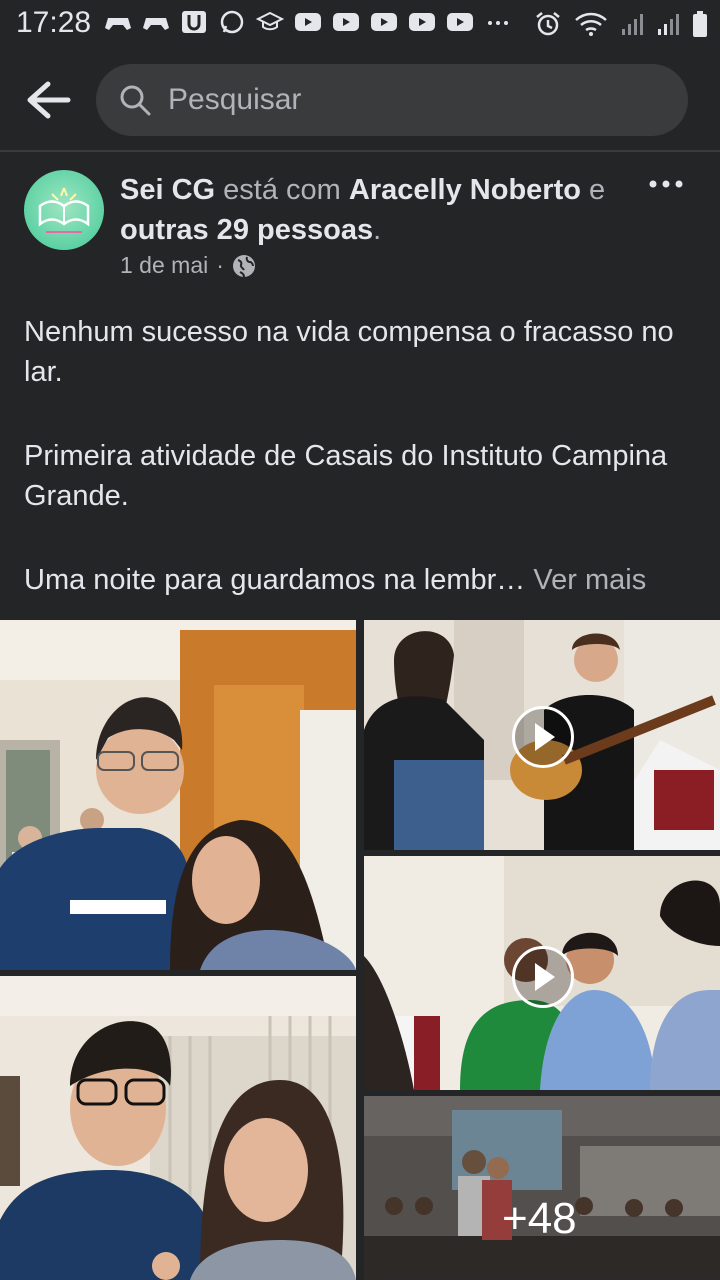 The image size is (720, 1280). What do you see at coordinates (539, 1218) in the screenshot?
I see `more-photos-count: +48` at bounding box center [539, 1218].